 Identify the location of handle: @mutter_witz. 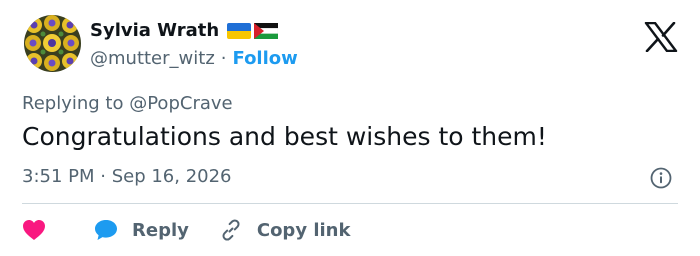
(152, 58).